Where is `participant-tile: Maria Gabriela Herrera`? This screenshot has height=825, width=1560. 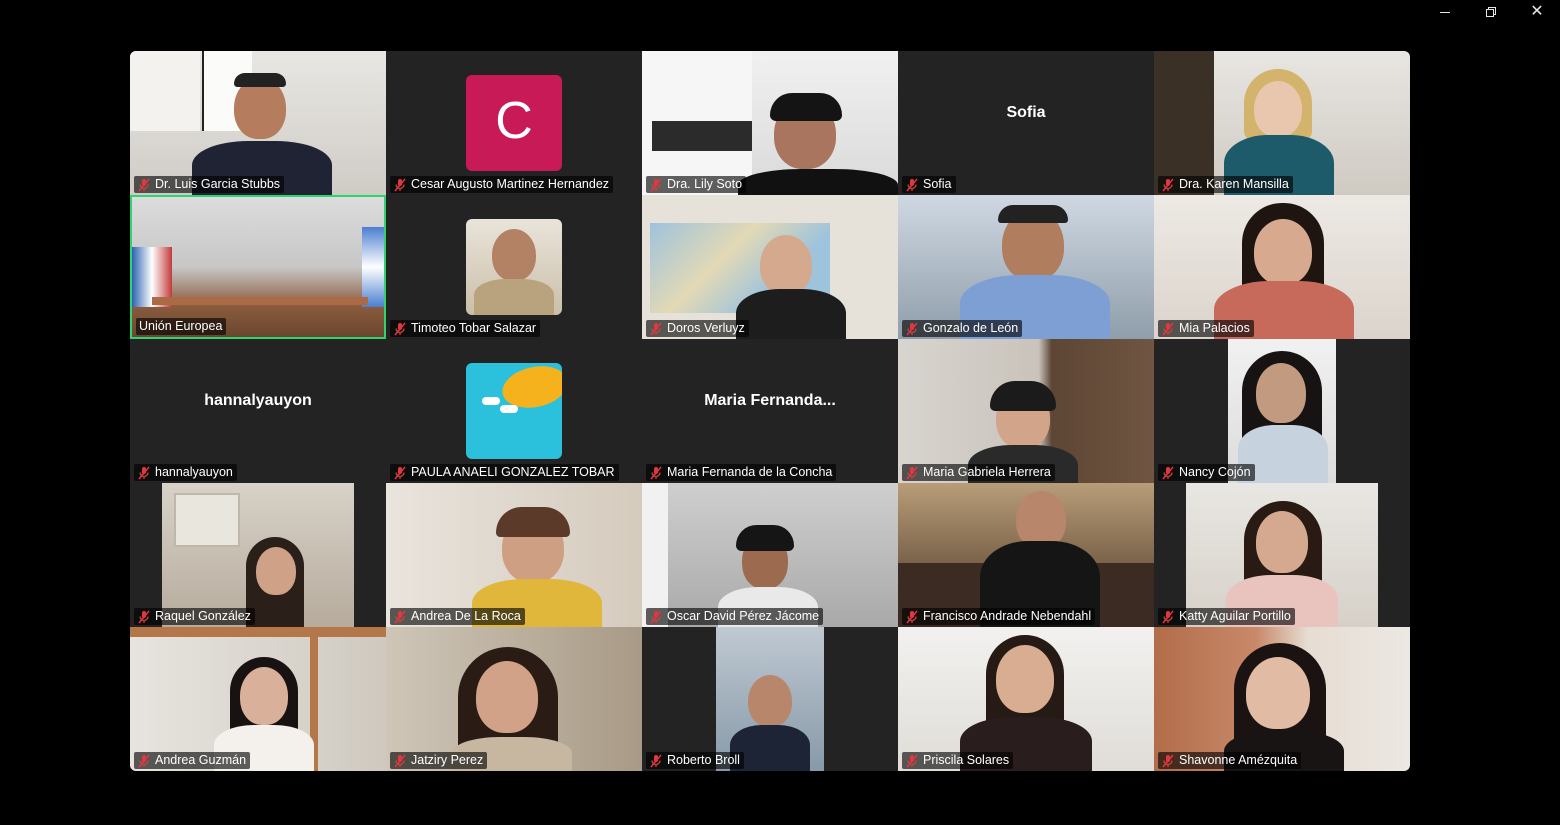 participant-tile: Maria Gabriela Herrera is located at coordinates (1026, 411).